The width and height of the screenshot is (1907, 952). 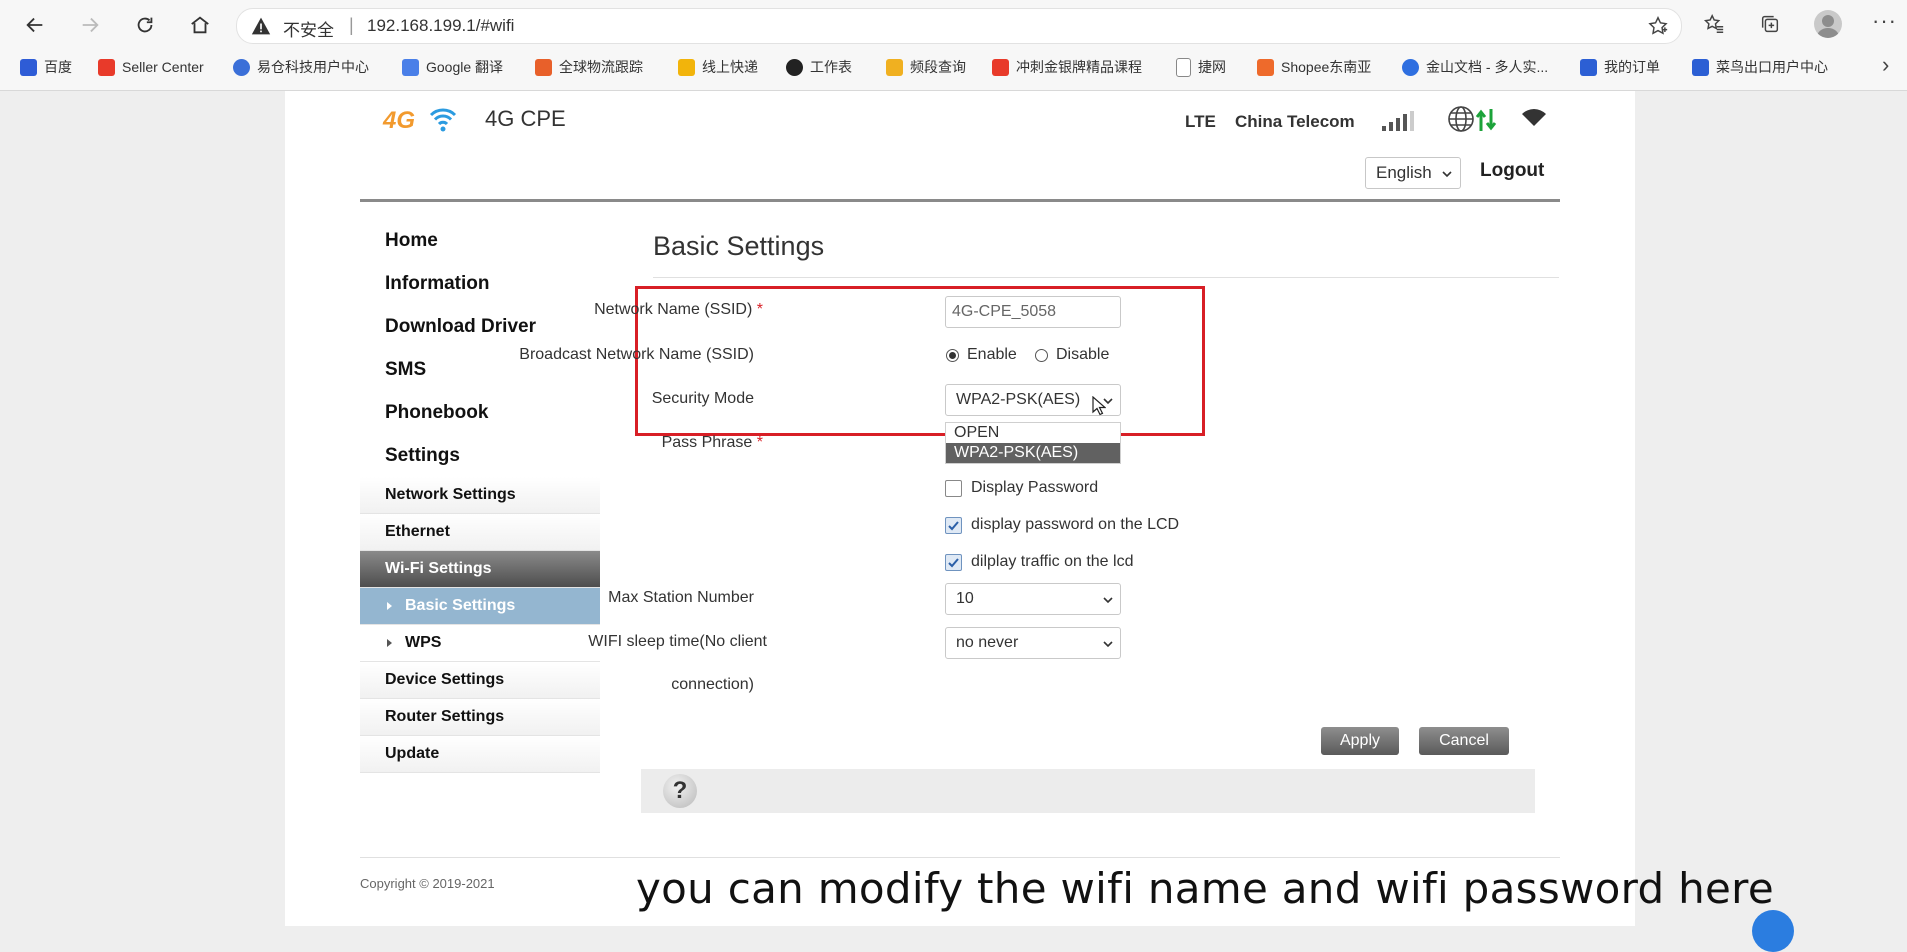 I want to click on floating-action-button, so click(x=1773, y=931).